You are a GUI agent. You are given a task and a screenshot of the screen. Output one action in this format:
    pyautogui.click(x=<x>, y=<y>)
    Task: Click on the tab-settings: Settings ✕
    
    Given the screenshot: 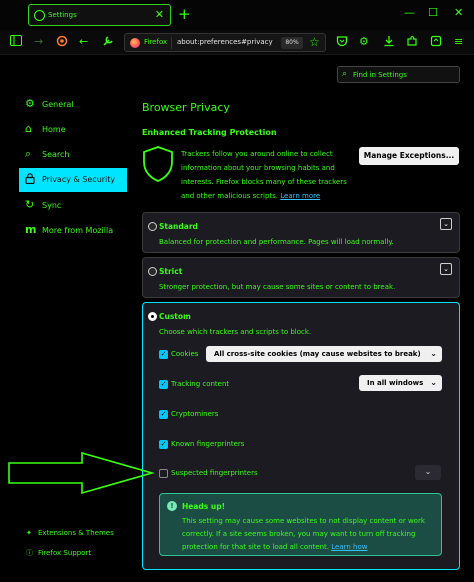 What is the action you would take?
    pyautogui.click(x=99, y=15)
    